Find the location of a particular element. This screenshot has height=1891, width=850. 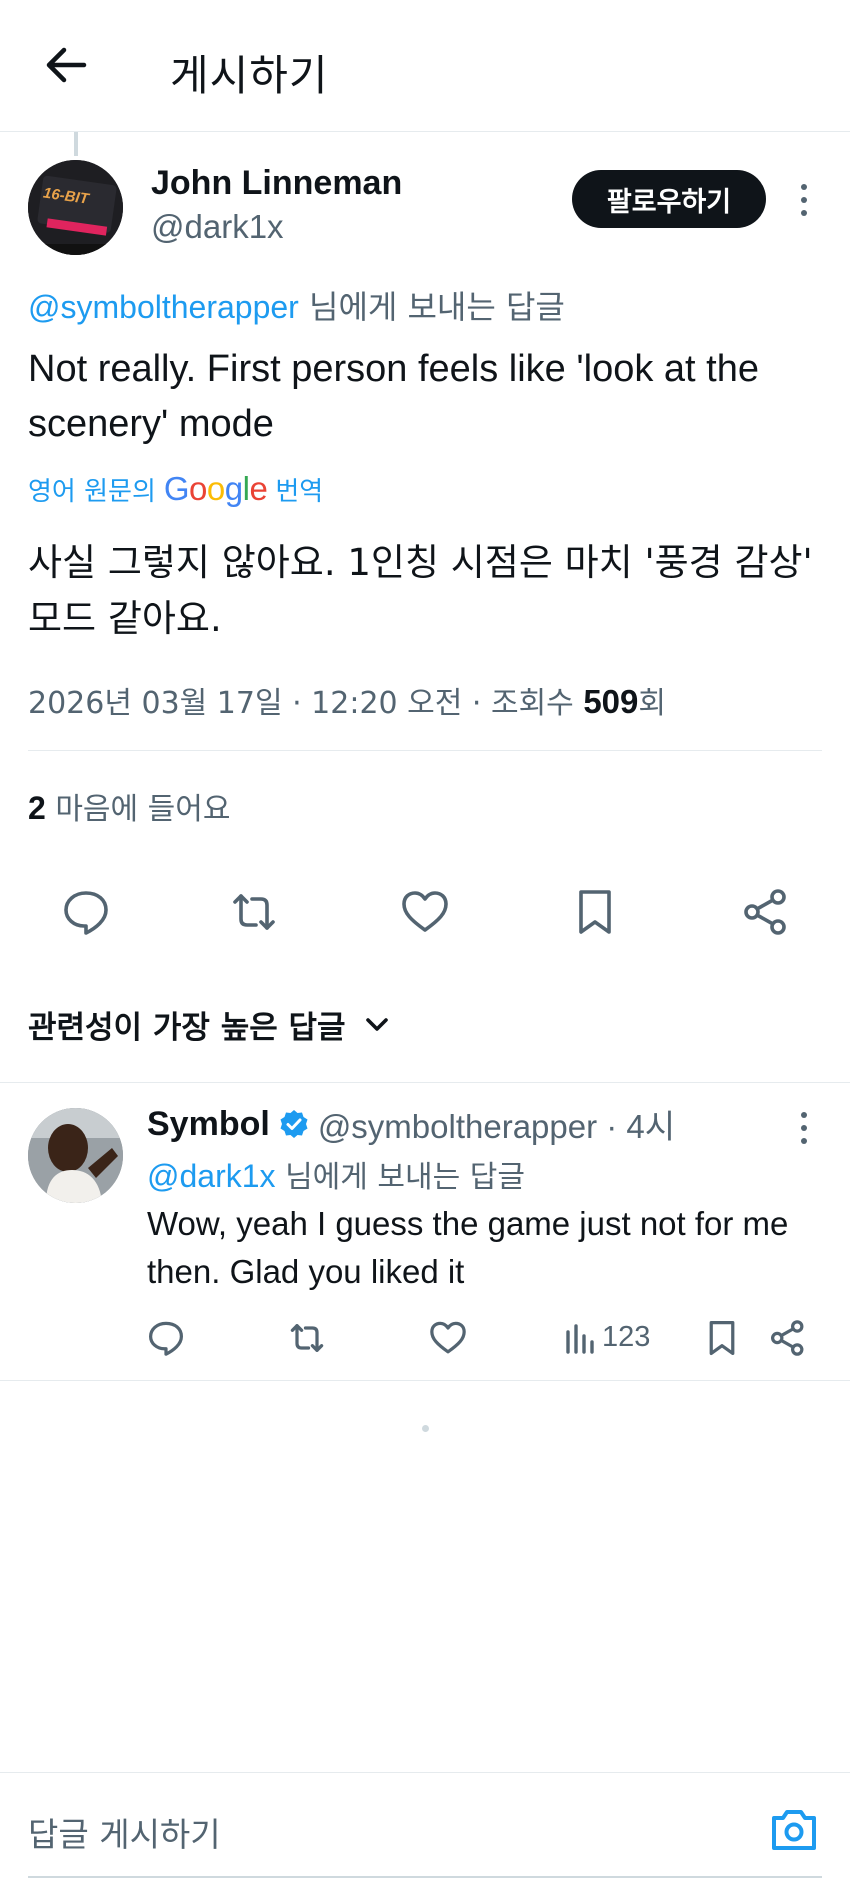

reply-more-options-icon is located at coordinates (804, 1128).